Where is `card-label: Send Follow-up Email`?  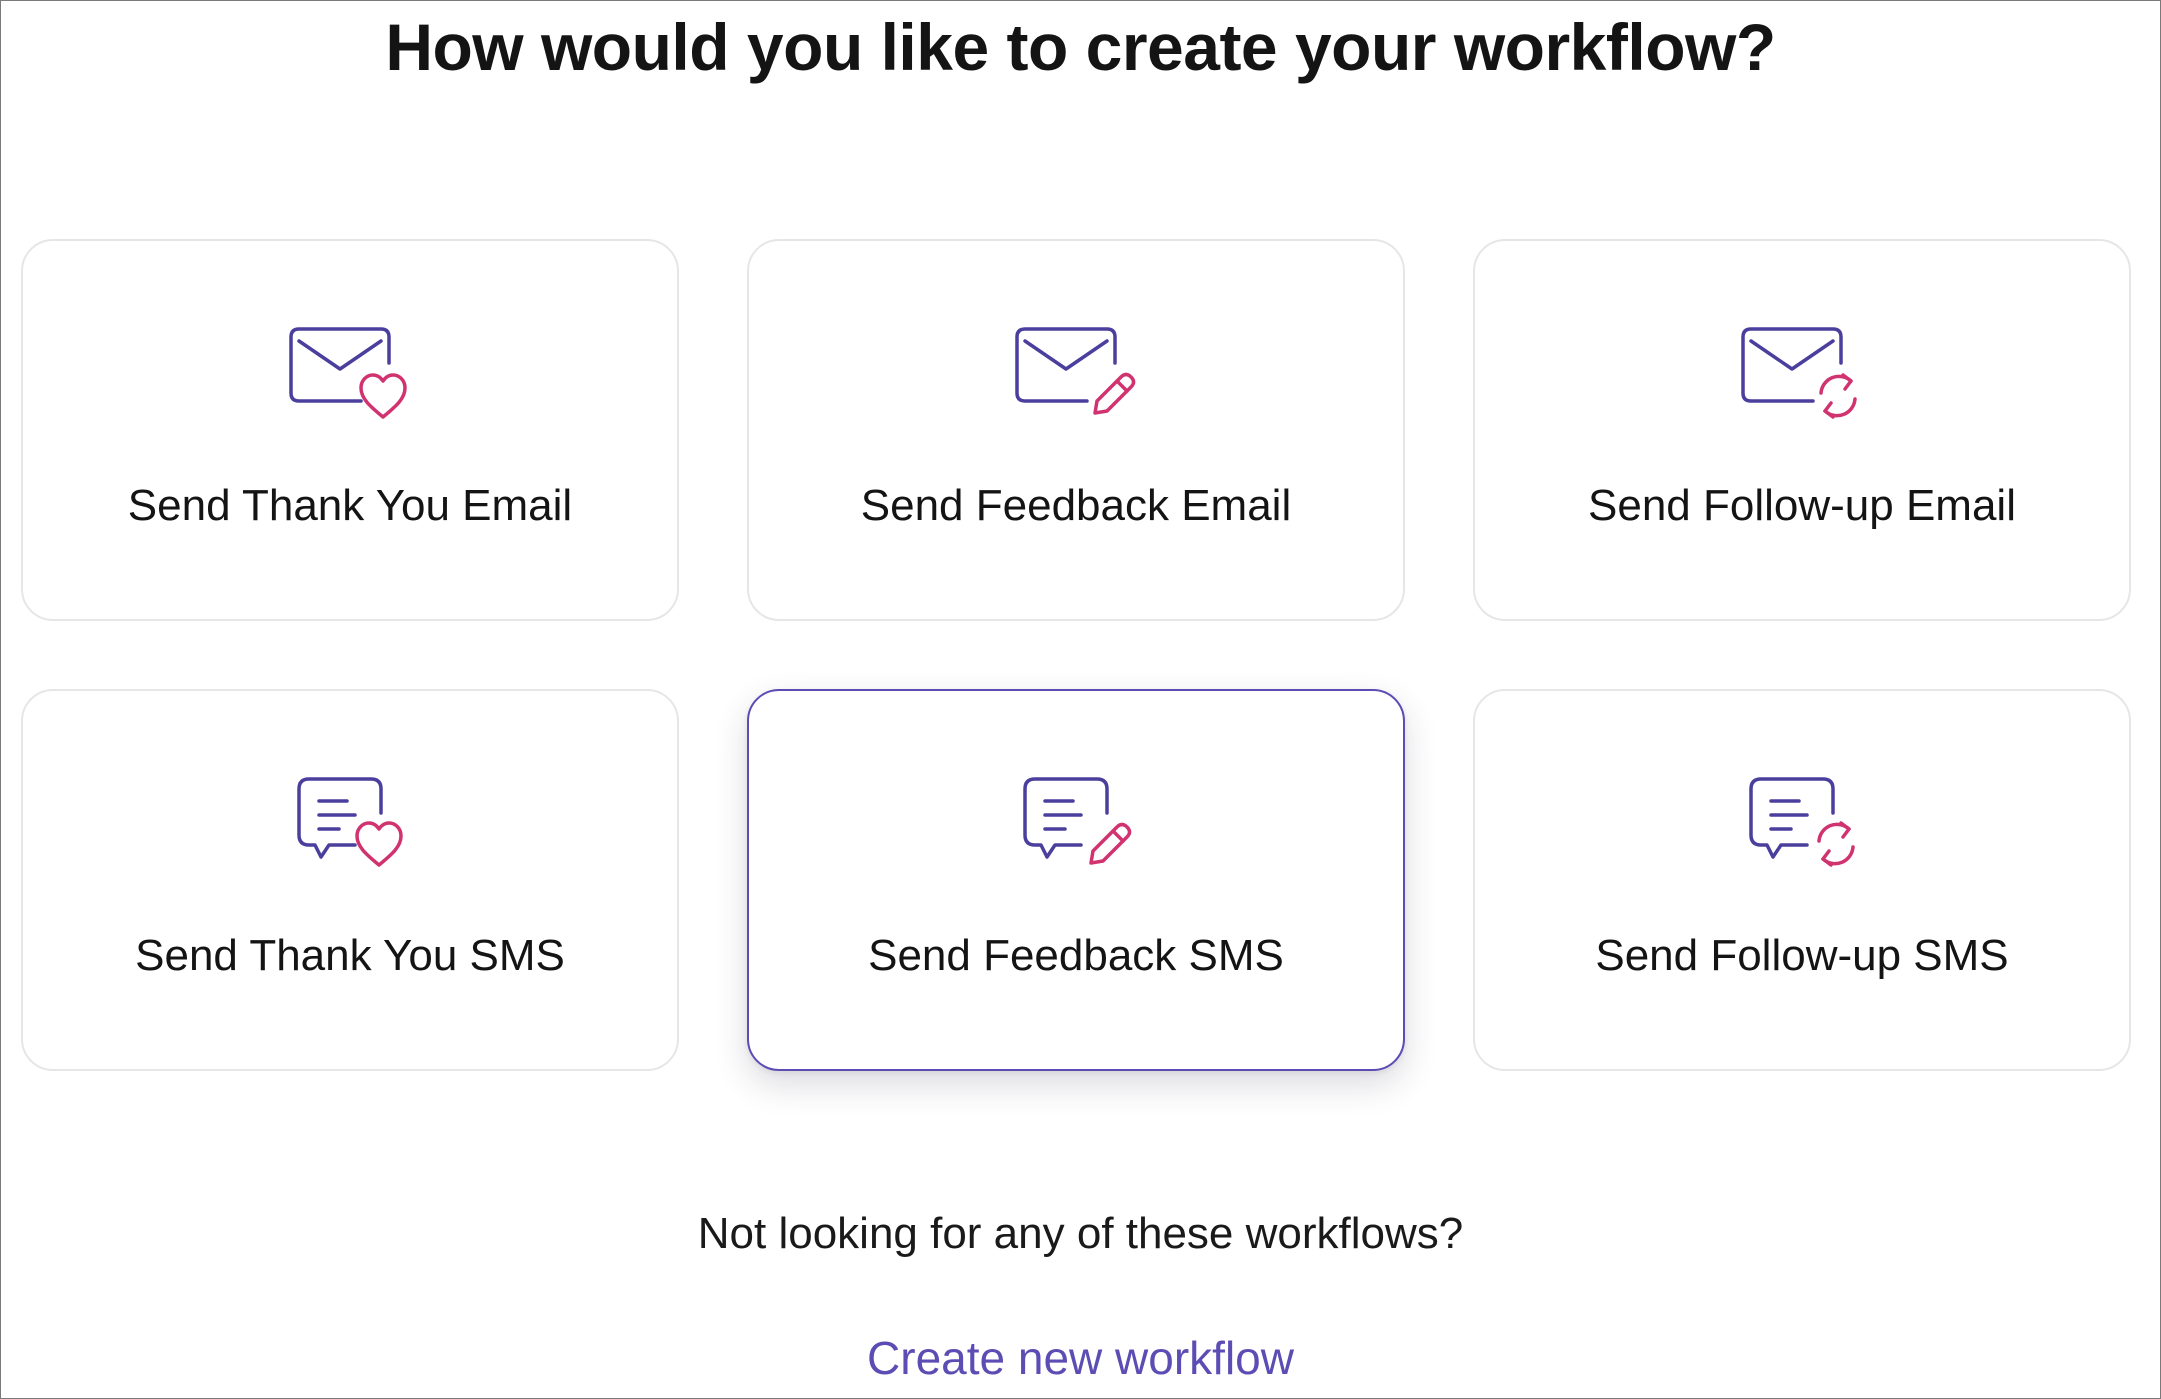 card-label: Send Follow-up Email is located at coordinates (1802, 505).